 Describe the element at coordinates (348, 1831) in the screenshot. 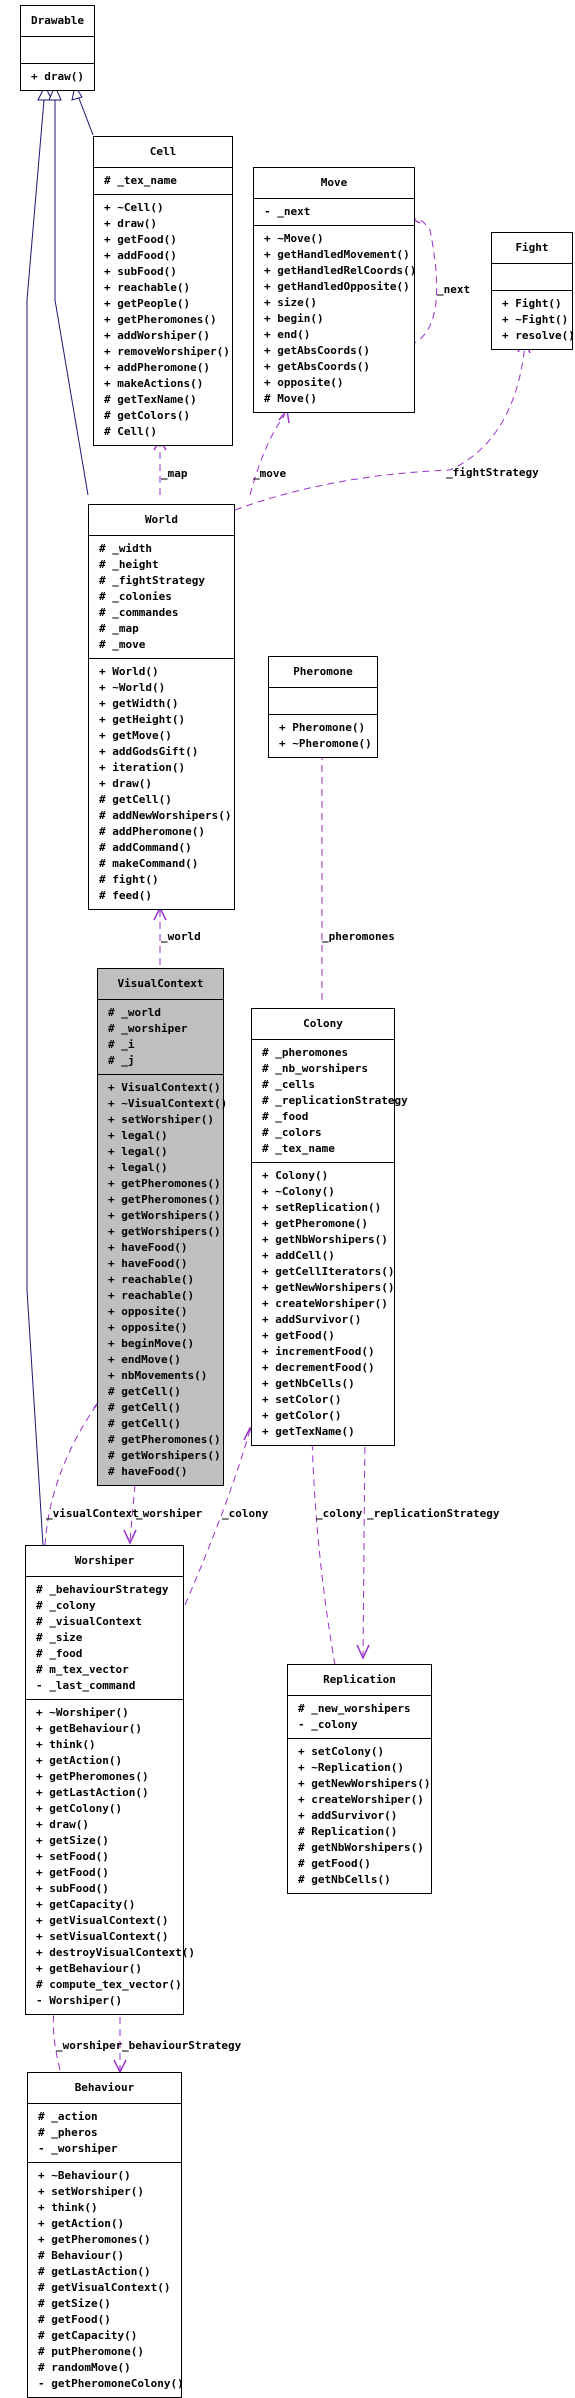

I see `method-item: # Replication()` at that location.